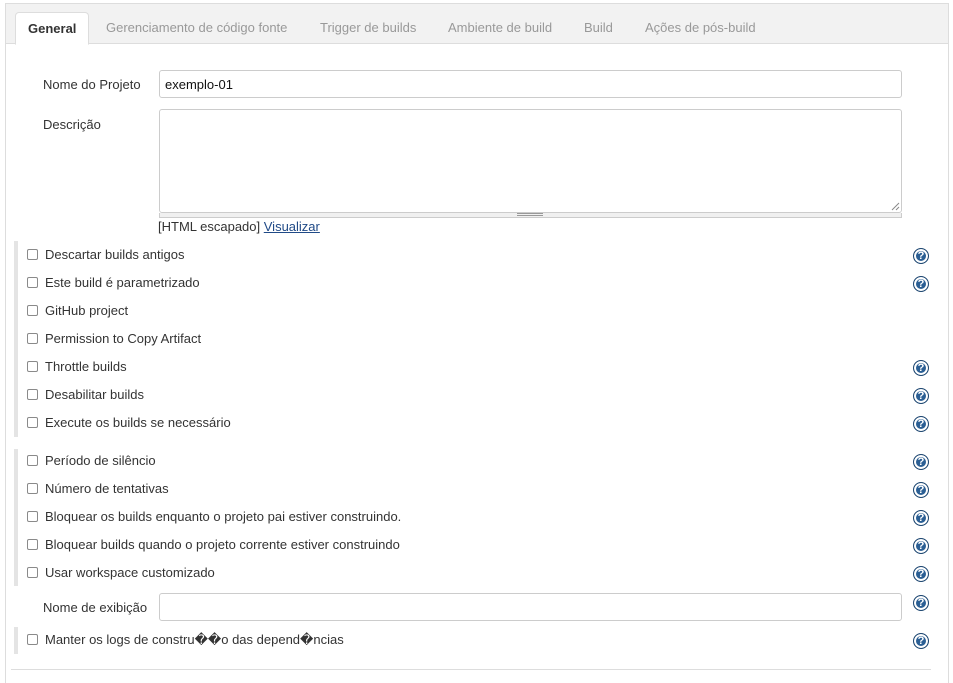  Describe the element at coordinates (530, 84) in the screenshot. I see `project-name-input` at that location.